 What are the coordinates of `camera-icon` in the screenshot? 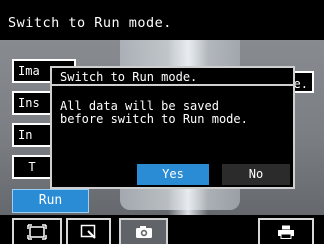 It's located at (143, 232).